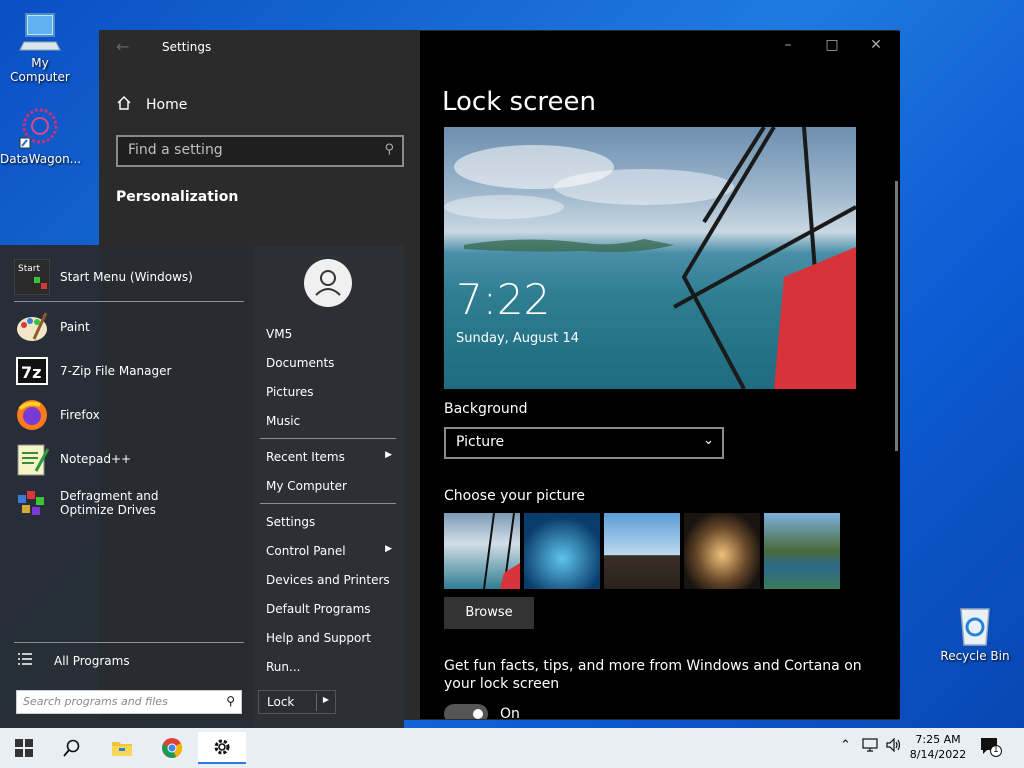 Image resolution: width=1024 pixels, height=768 pixels. I want to click on notepadpp-icon, so click(32, 459).